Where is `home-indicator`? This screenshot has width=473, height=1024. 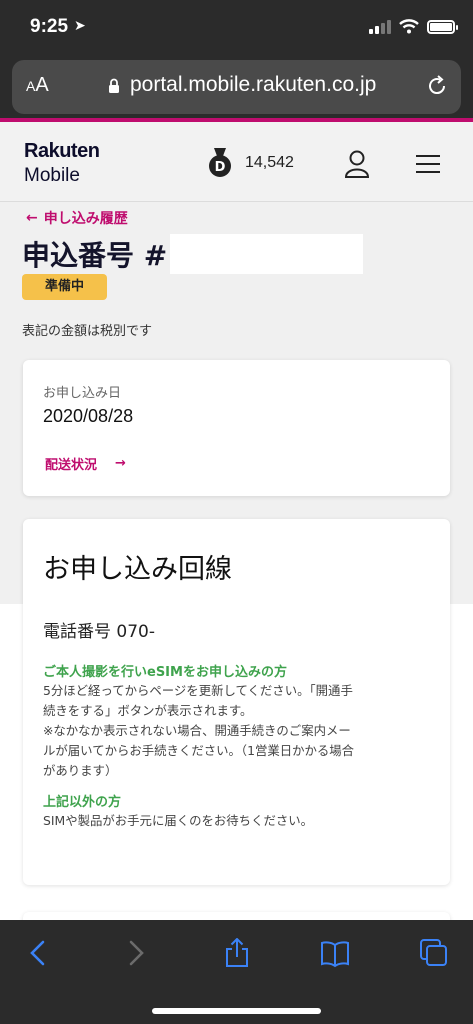
home-indicator is located at coordinates (236, 1011).